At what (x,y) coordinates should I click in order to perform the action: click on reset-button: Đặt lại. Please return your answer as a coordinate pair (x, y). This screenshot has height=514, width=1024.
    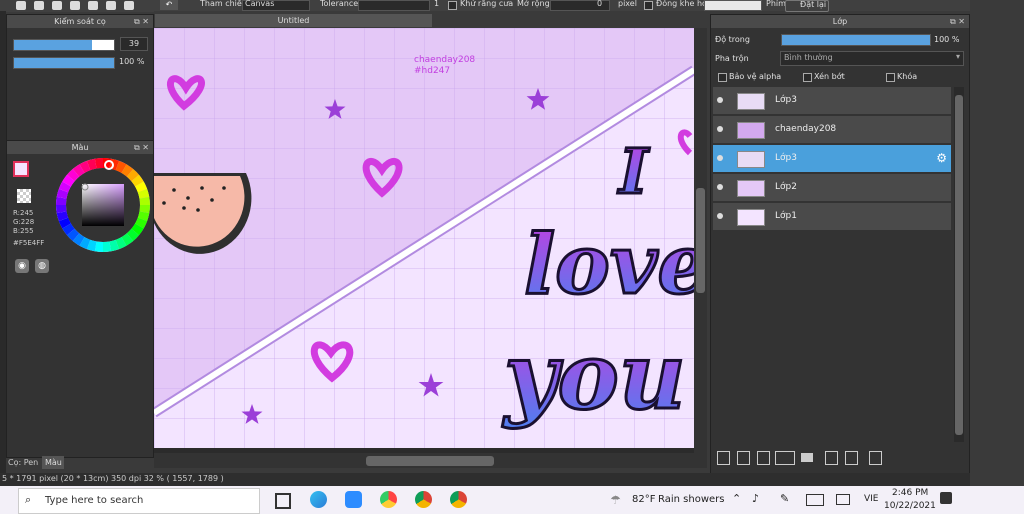
    Looking at the image, I should click on (807, 6).